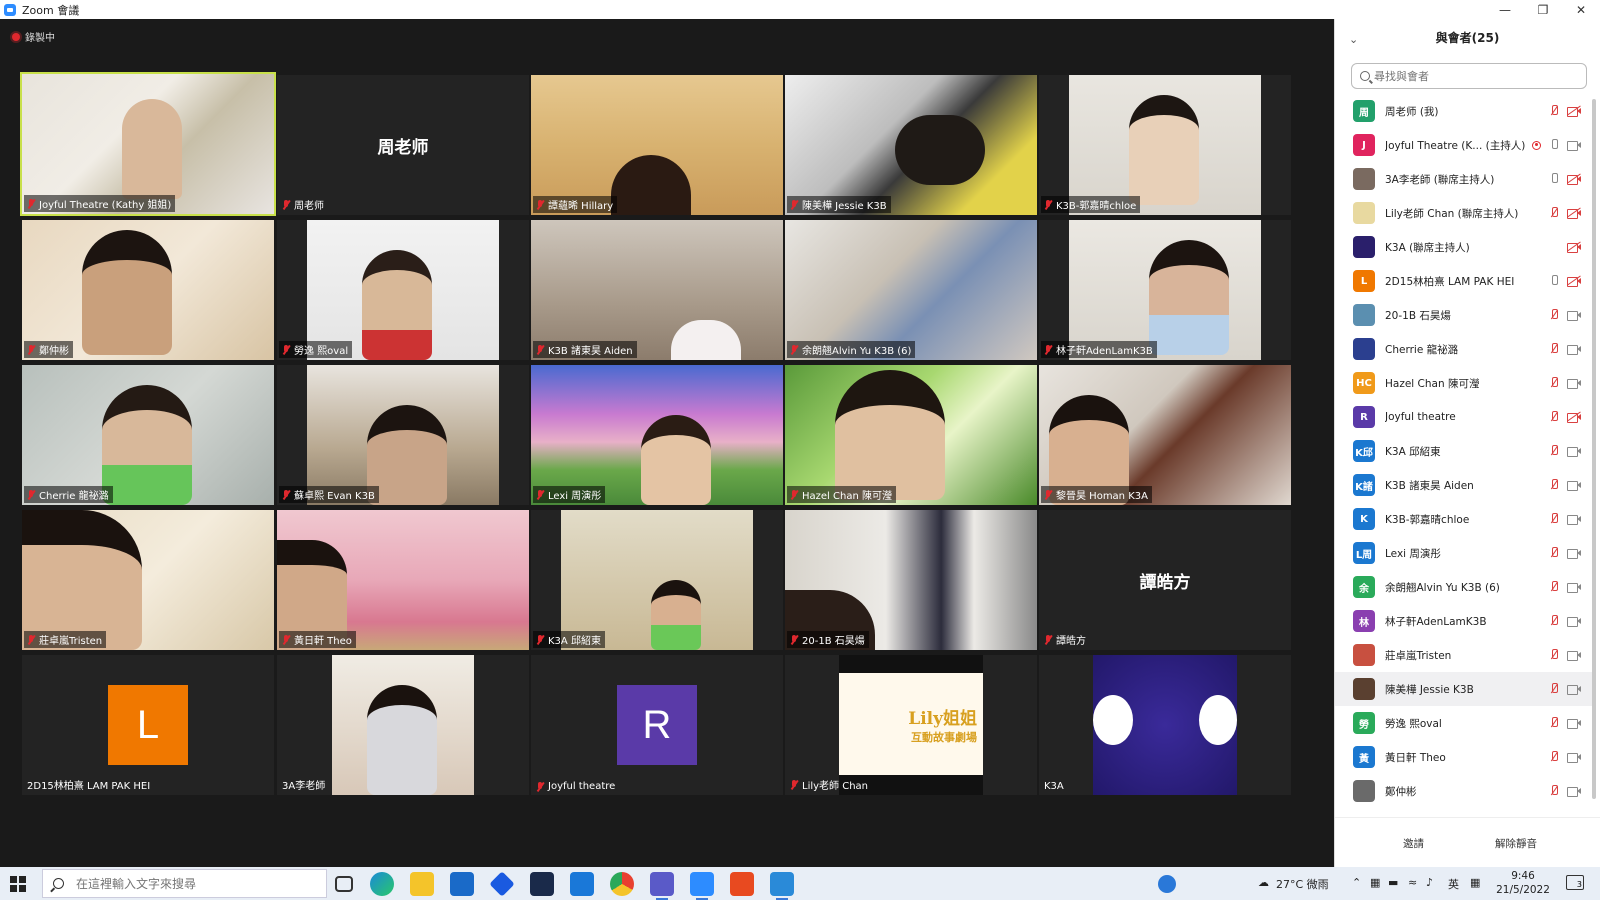 The width and height of the screenshot is (1600, 900). What do you see at coordinates (742, 884) in the screenshot?
I see `office-icon` at bounding box center [742, 884].